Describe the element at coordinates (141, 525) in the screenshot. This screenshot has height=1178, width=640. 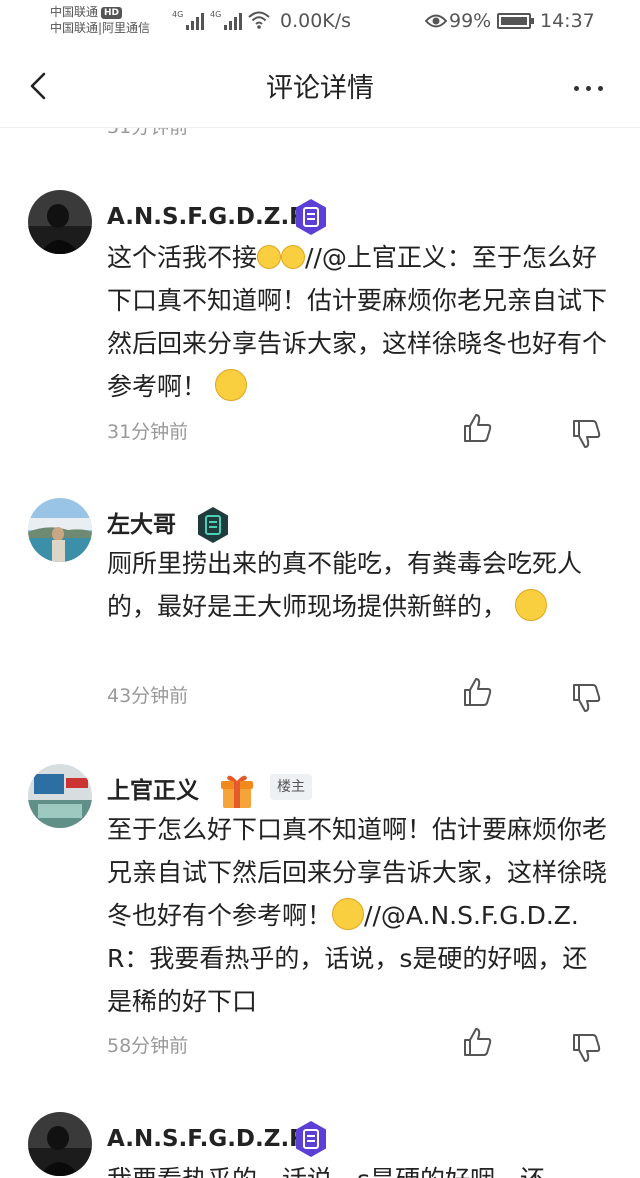
I see `username: 左大哥` at that location.